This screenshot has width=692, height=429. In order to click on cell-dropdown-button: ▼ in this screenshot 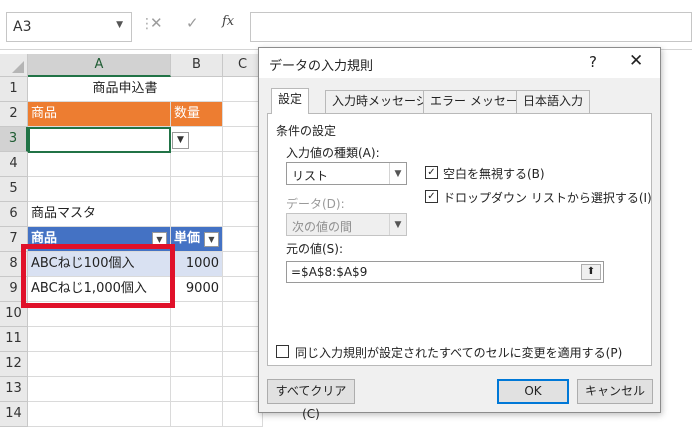, I will do `click(180, 140)`.